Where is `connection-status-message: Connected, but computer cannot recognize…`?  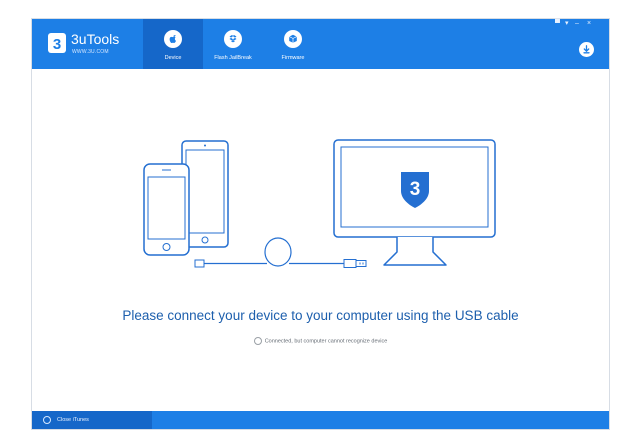
connection-status-message: Connected, but computer cannot recognize… is located at coordinates (320, 341).